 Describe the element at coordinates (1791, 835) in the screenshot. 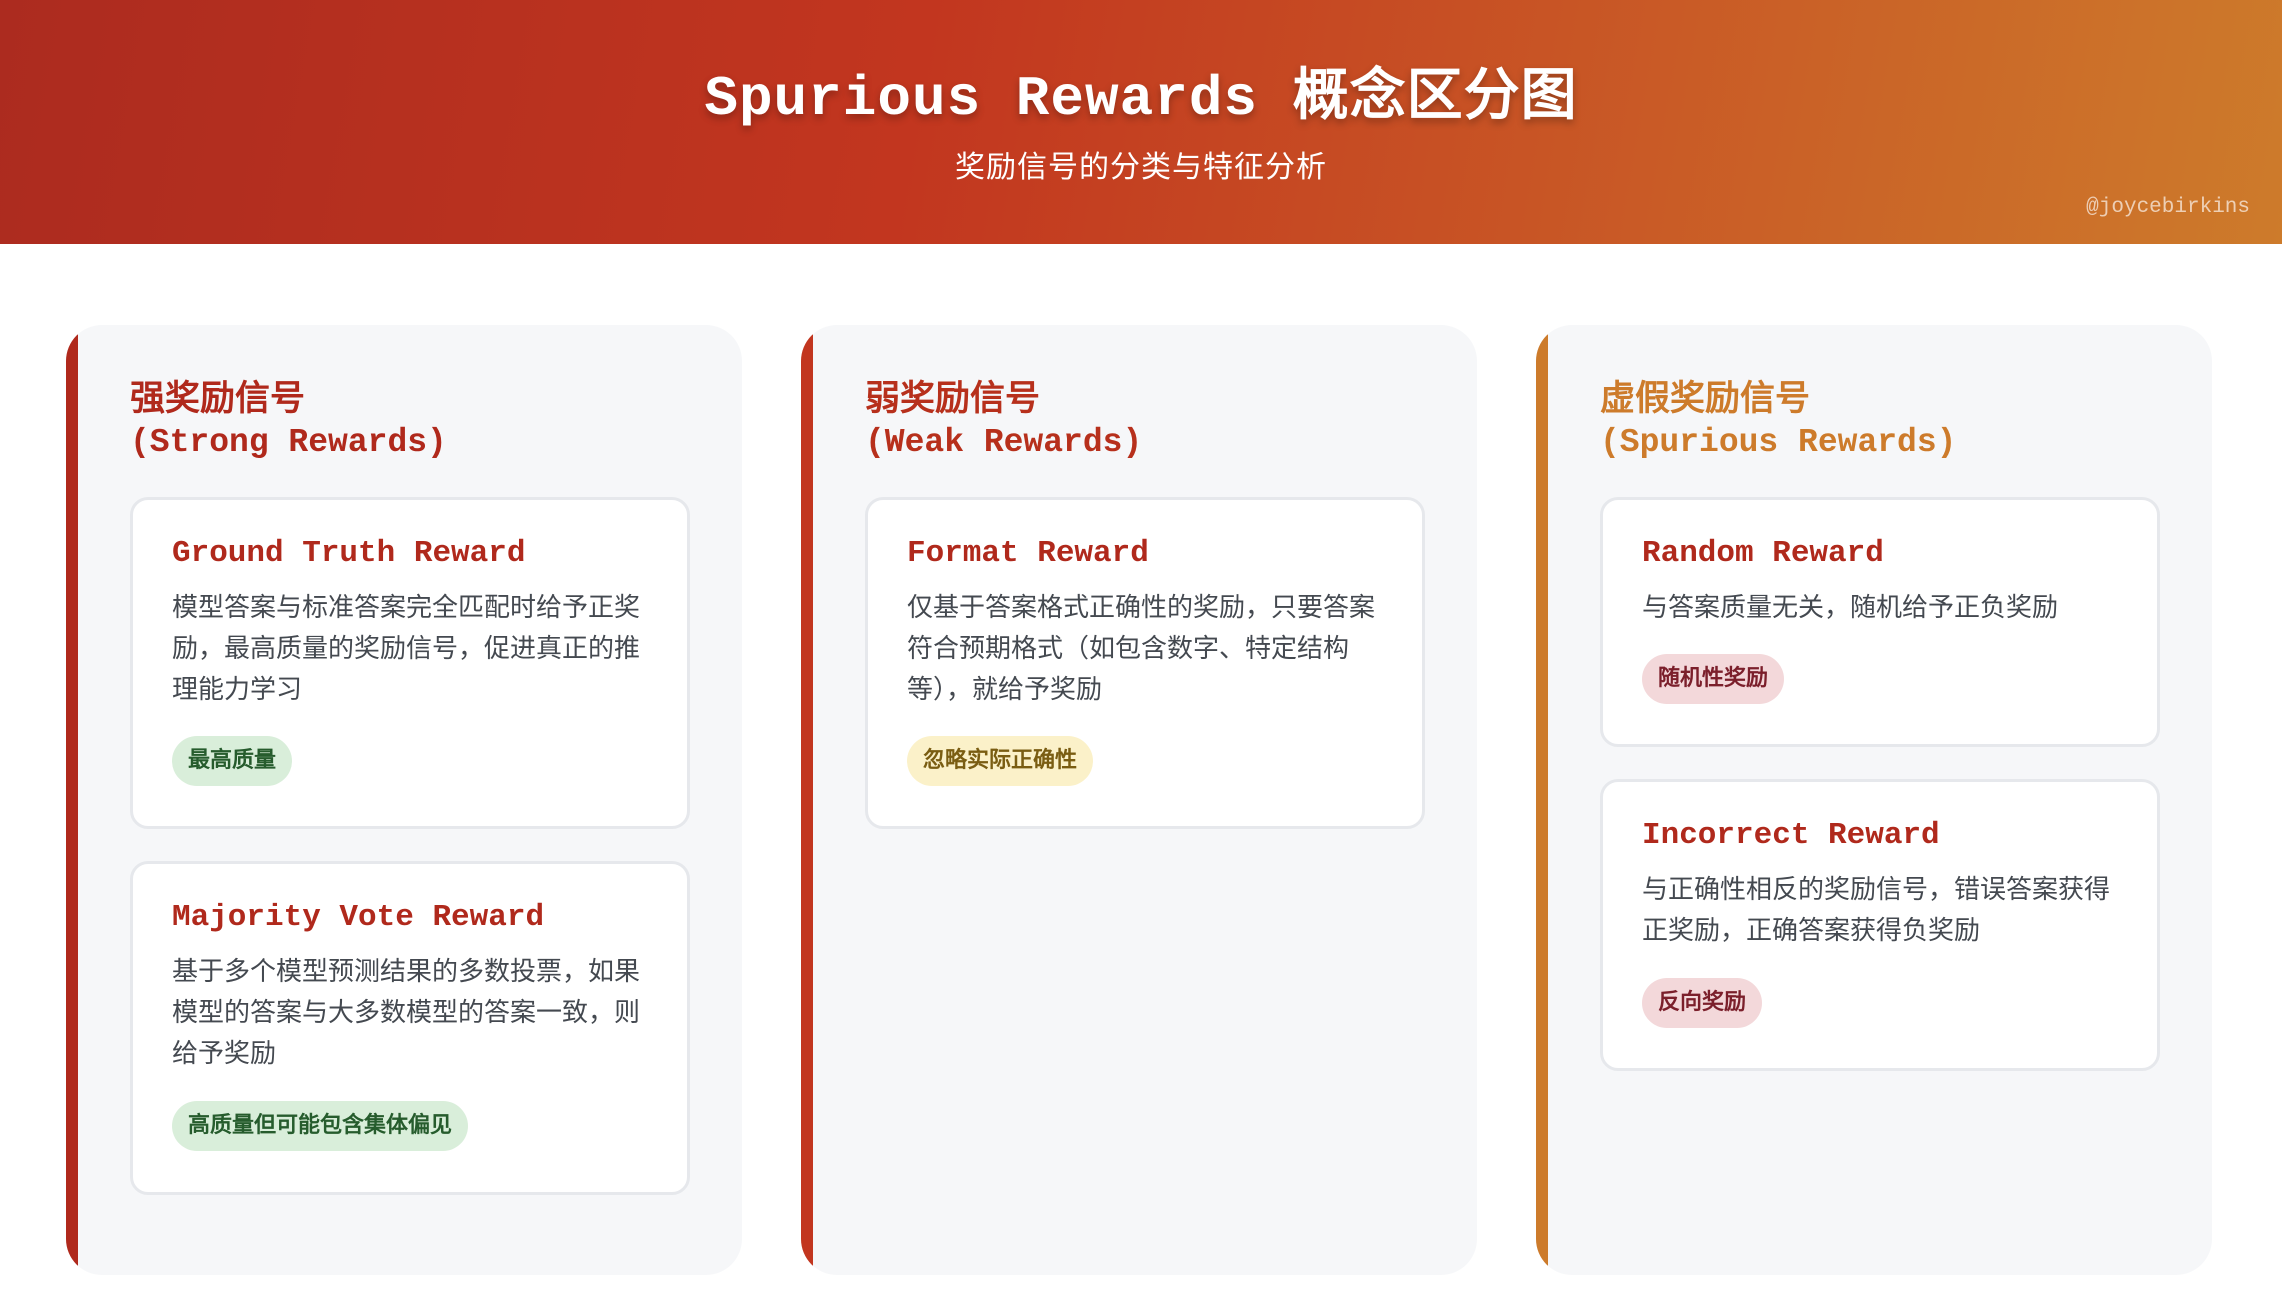

I see `card-title: Incorrect Reward` at that location.